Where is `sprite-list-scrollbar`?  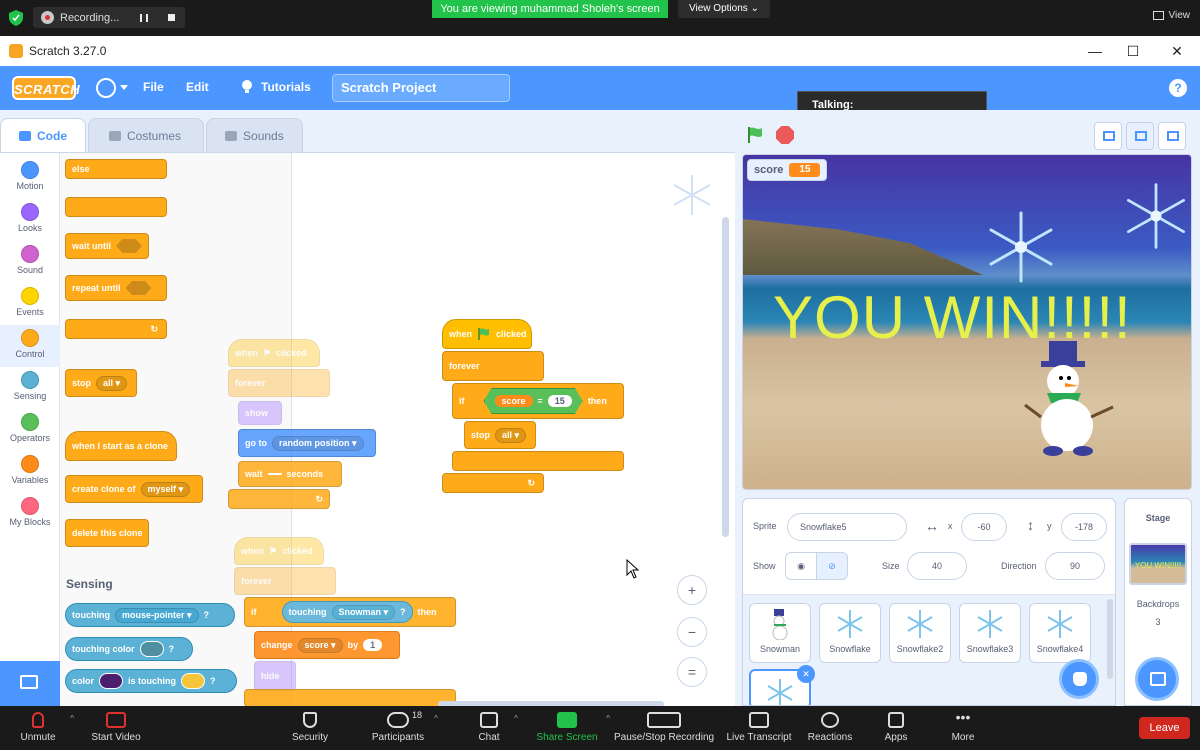 sprite-list-scrollbar is located at coordinates (1110, 639).